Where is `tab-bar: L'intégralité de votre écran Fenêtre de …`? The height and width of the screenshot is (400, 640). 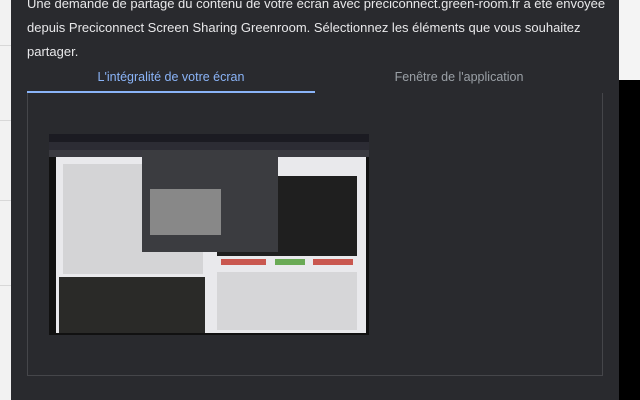 tab-bar: L'intégralité de votre écran Fenêtre de … is located at coordinates (315, 79).